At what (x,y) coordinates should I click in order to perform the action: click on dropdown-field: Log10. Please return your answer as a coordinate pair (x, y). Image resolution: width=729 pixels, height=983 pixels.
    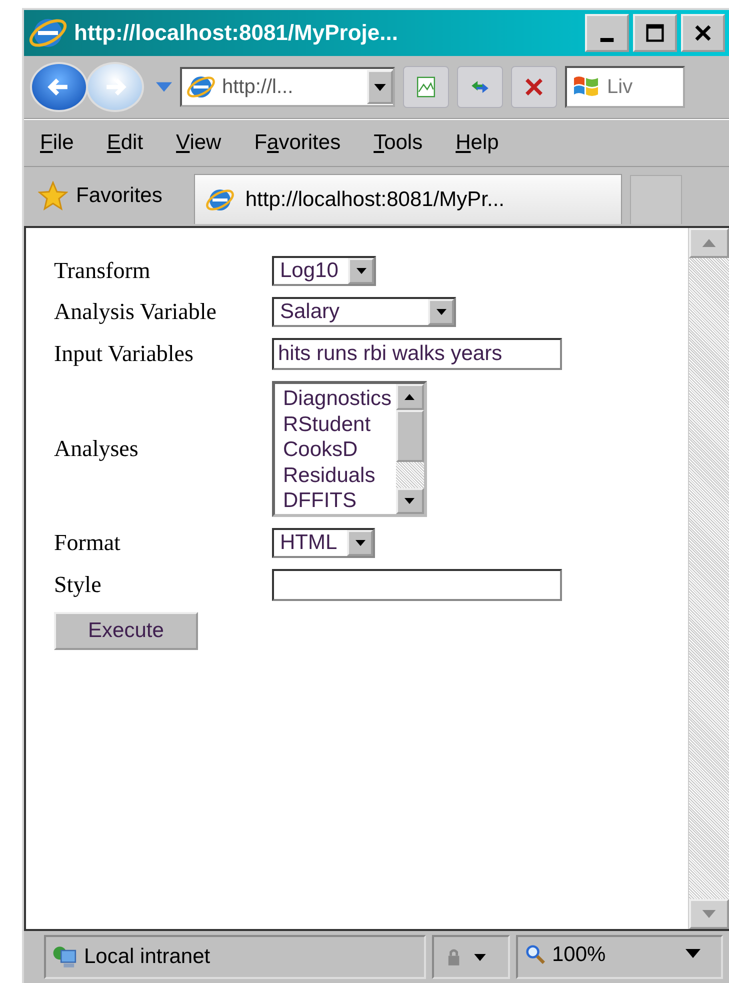
    Looking at the image, I should click on (324, 271).